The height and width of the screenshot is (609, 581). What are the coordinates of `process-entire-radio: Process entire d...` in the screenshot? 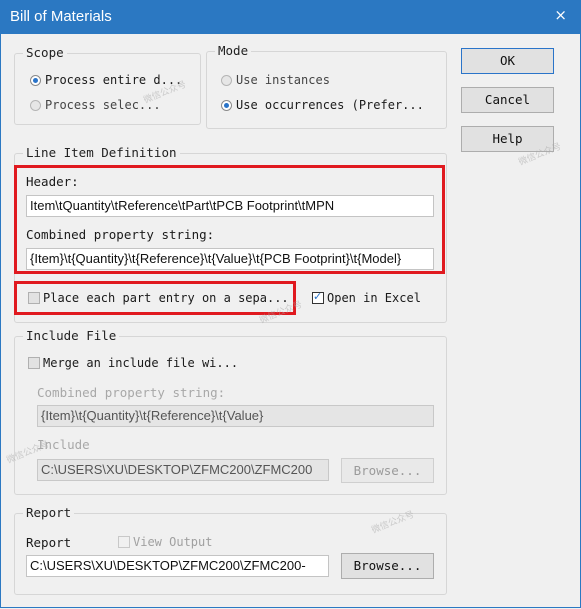 It's located at (106, 80).